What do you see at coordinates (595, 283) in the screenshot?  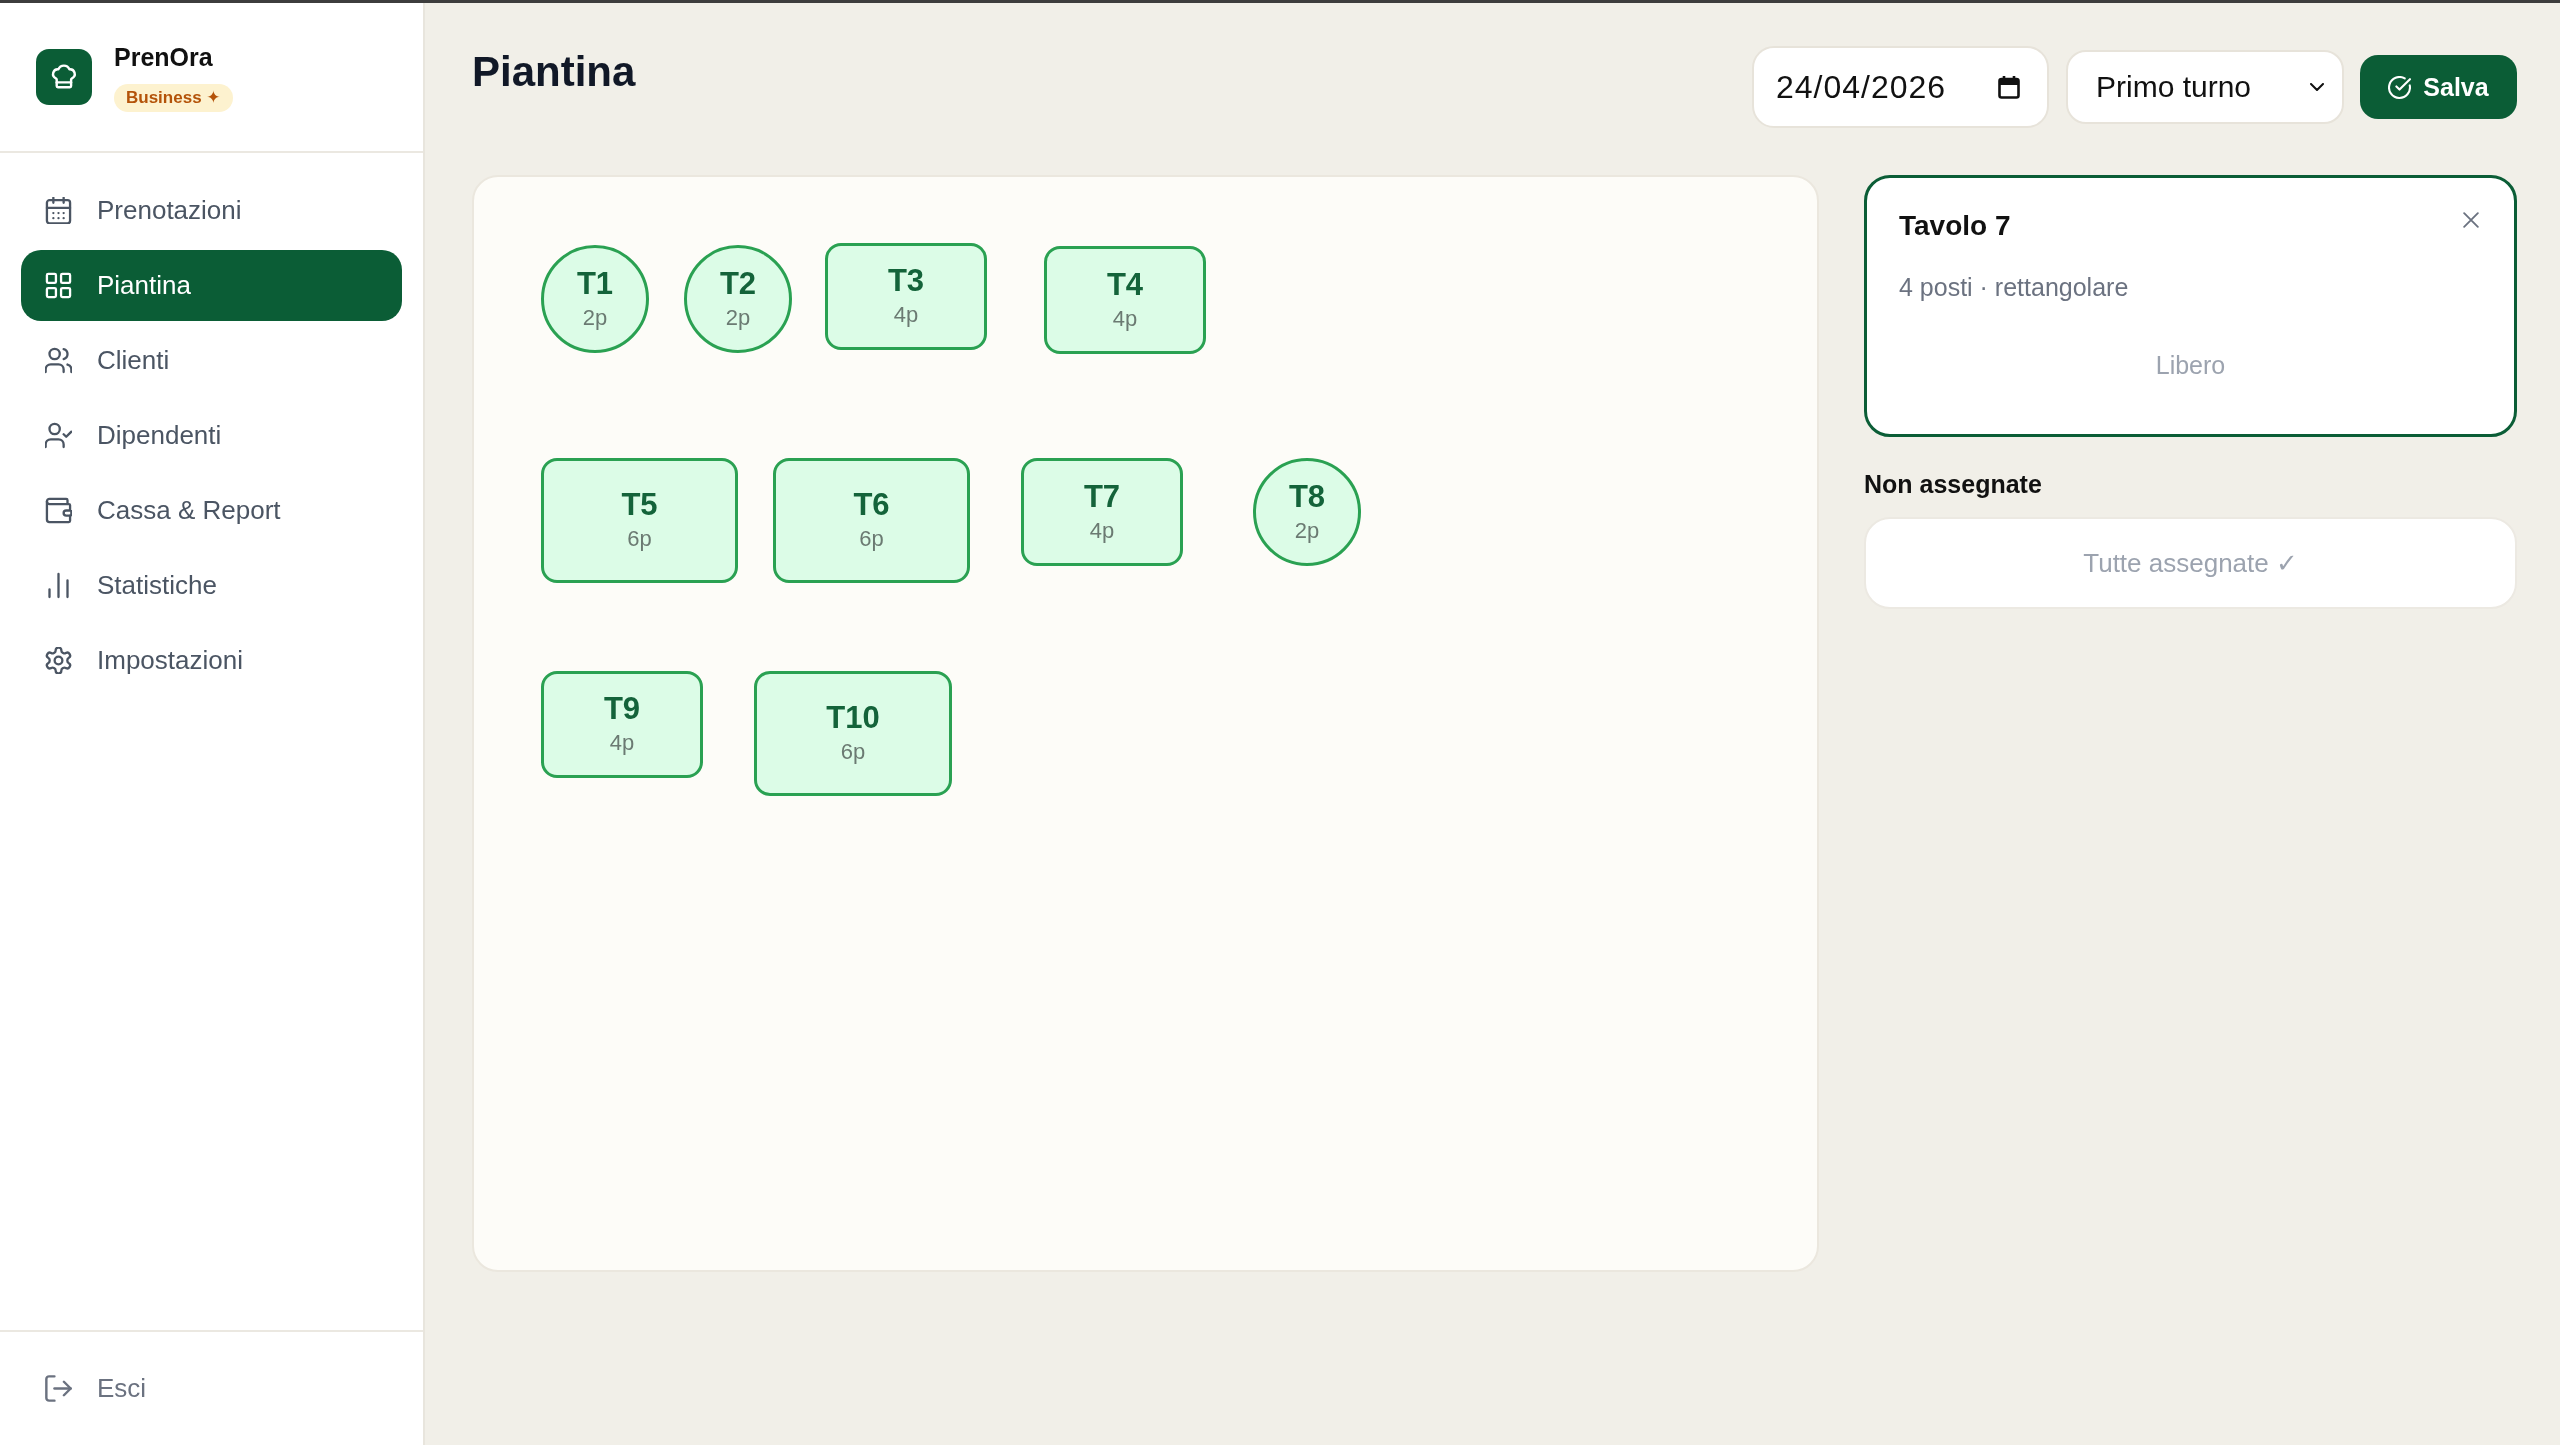 I see `table-name: T1` at bounding box center [595, 283].